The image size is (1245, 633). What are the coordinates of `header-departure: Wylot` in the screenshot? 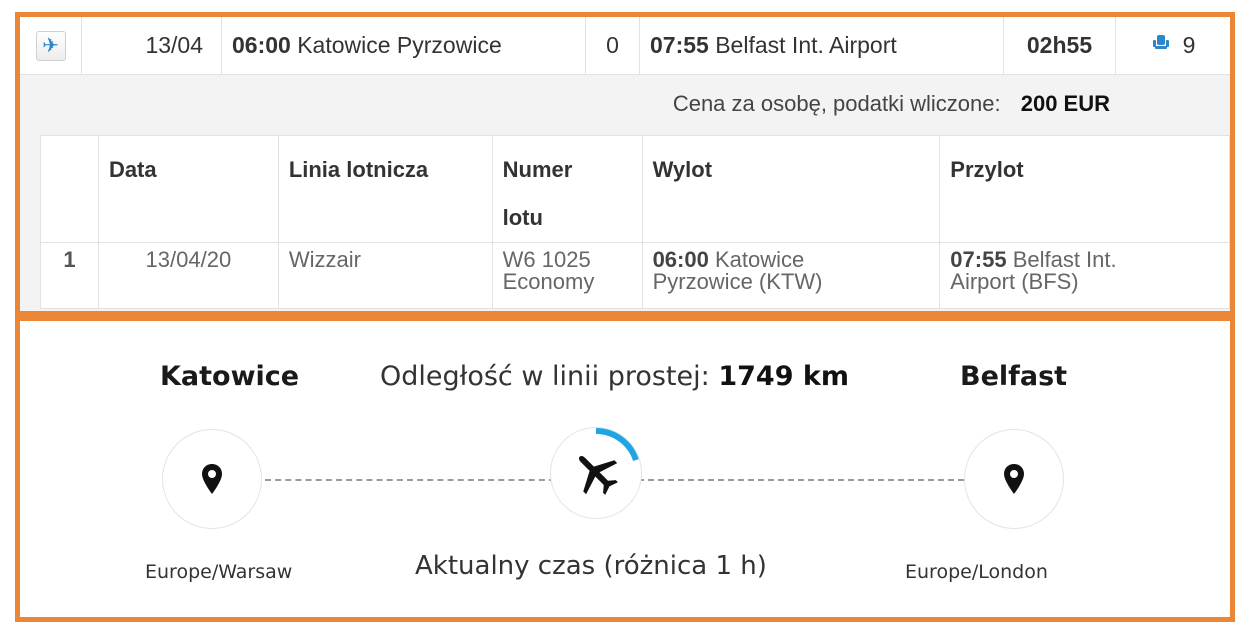 It's located at (791, 189).